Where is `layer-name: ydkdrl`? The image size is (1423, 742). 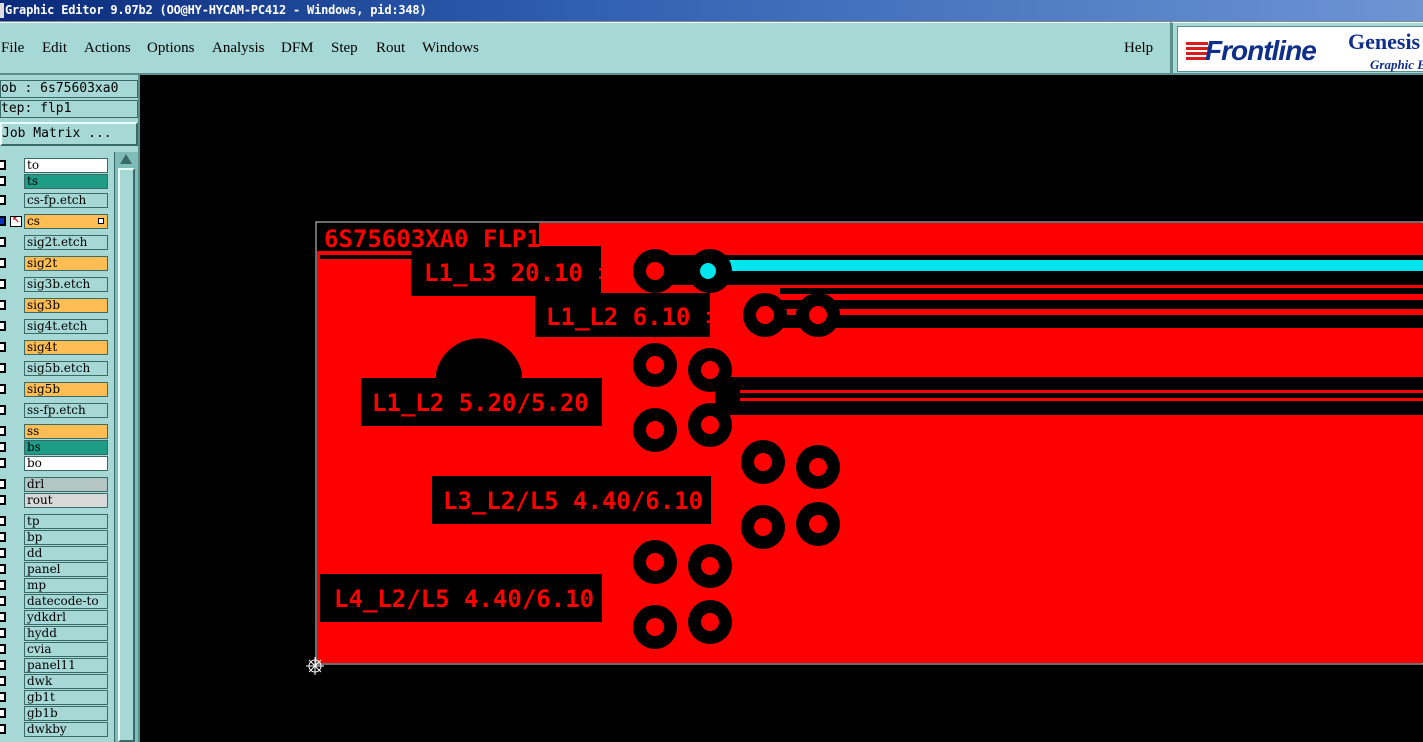 layer-name: ydkdrl is located at coordinates (66, 617).